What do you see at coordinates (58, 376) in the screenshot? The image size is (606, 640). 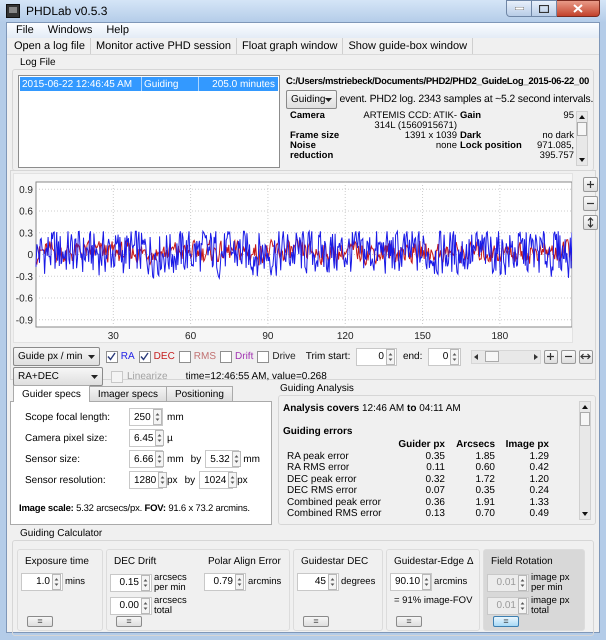 I see `dropdown: RA+DEC` at bounding box center [58, 376].